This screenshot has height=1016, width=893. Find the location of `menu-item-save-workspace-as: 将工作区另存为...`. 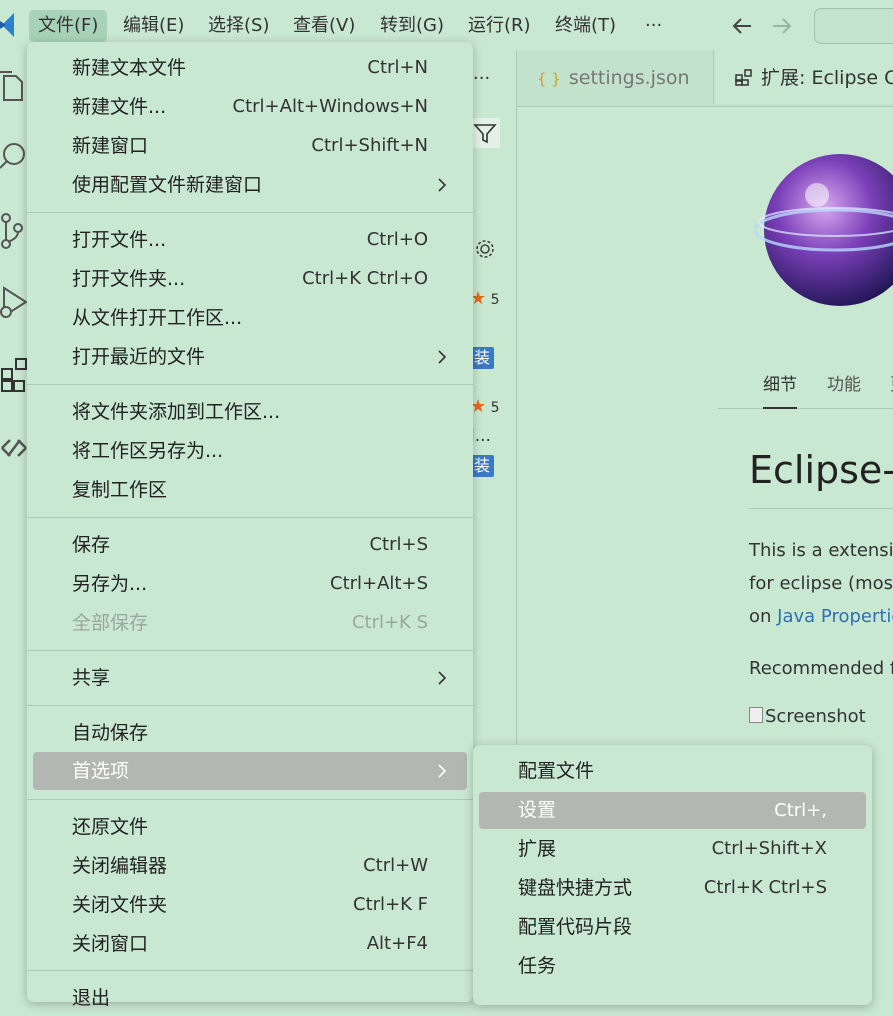

menu-item-save-workspace-as: 将工作区另存为... is located at coordinates (250, 451).